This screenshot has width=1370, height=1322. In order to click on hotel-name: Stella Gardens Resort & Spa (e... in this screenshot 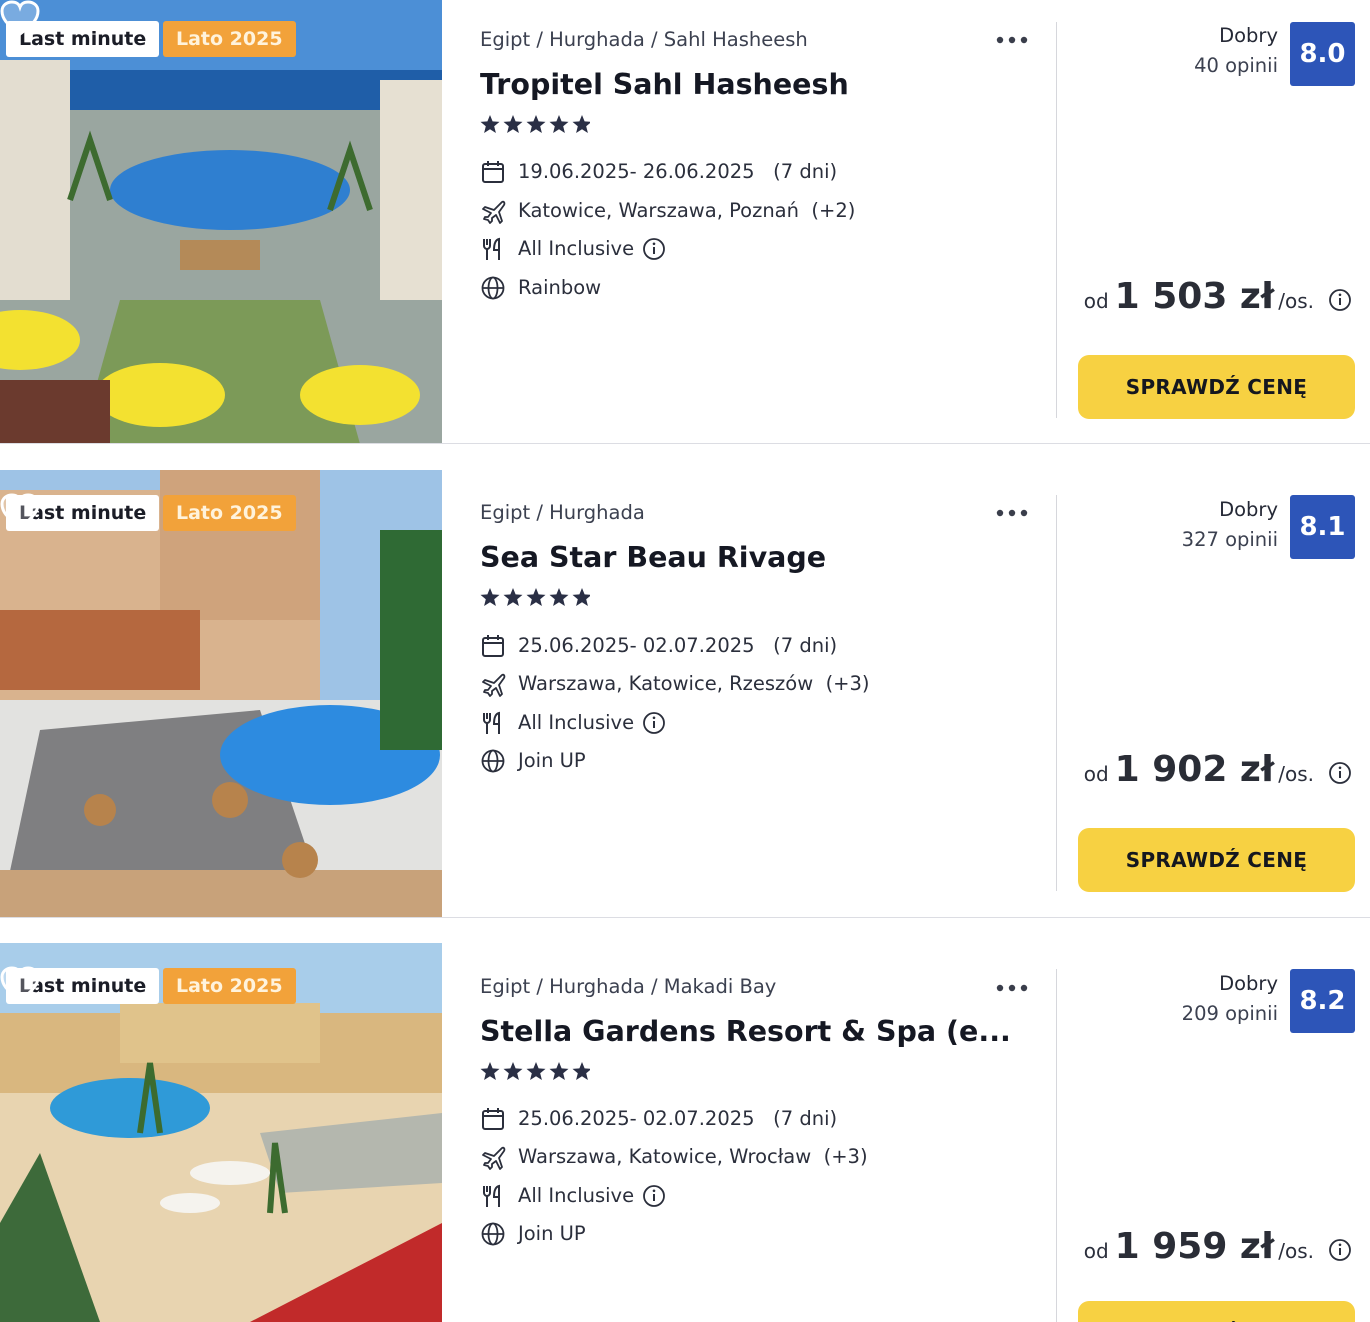, I will do `click(745, 1031)`.